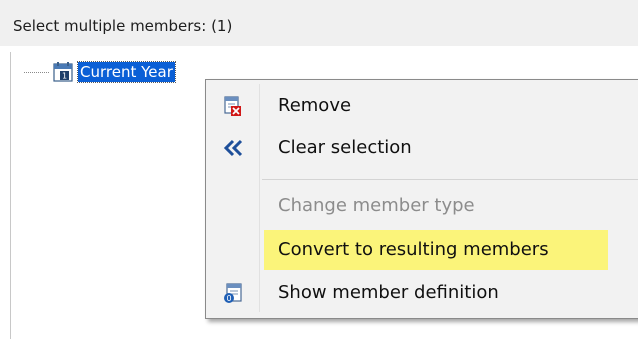 This screenshot has width=638, height=339. I want to click on menu-item-label: Remove, so click(315, 105).